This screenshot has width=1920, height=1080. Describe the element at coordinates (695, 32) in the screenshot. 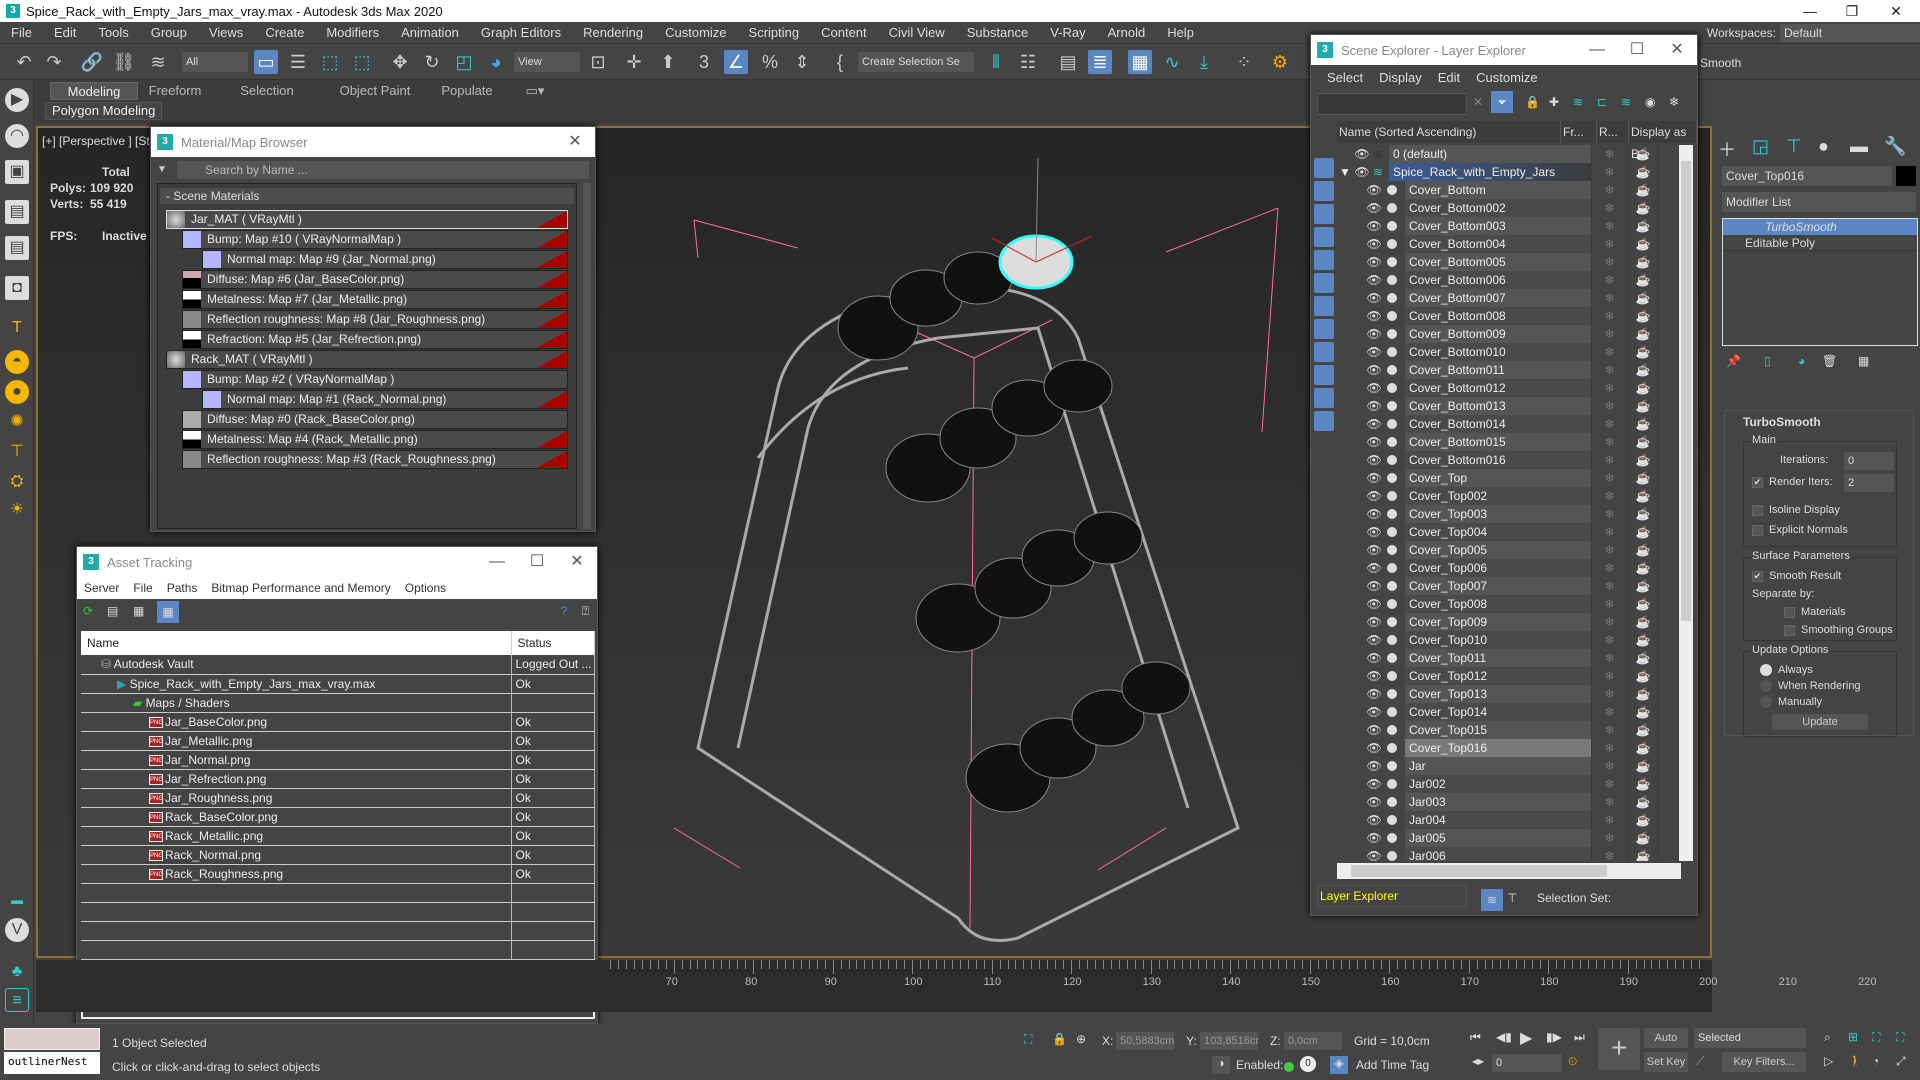

I see `menu-customize: Customize` at that location.